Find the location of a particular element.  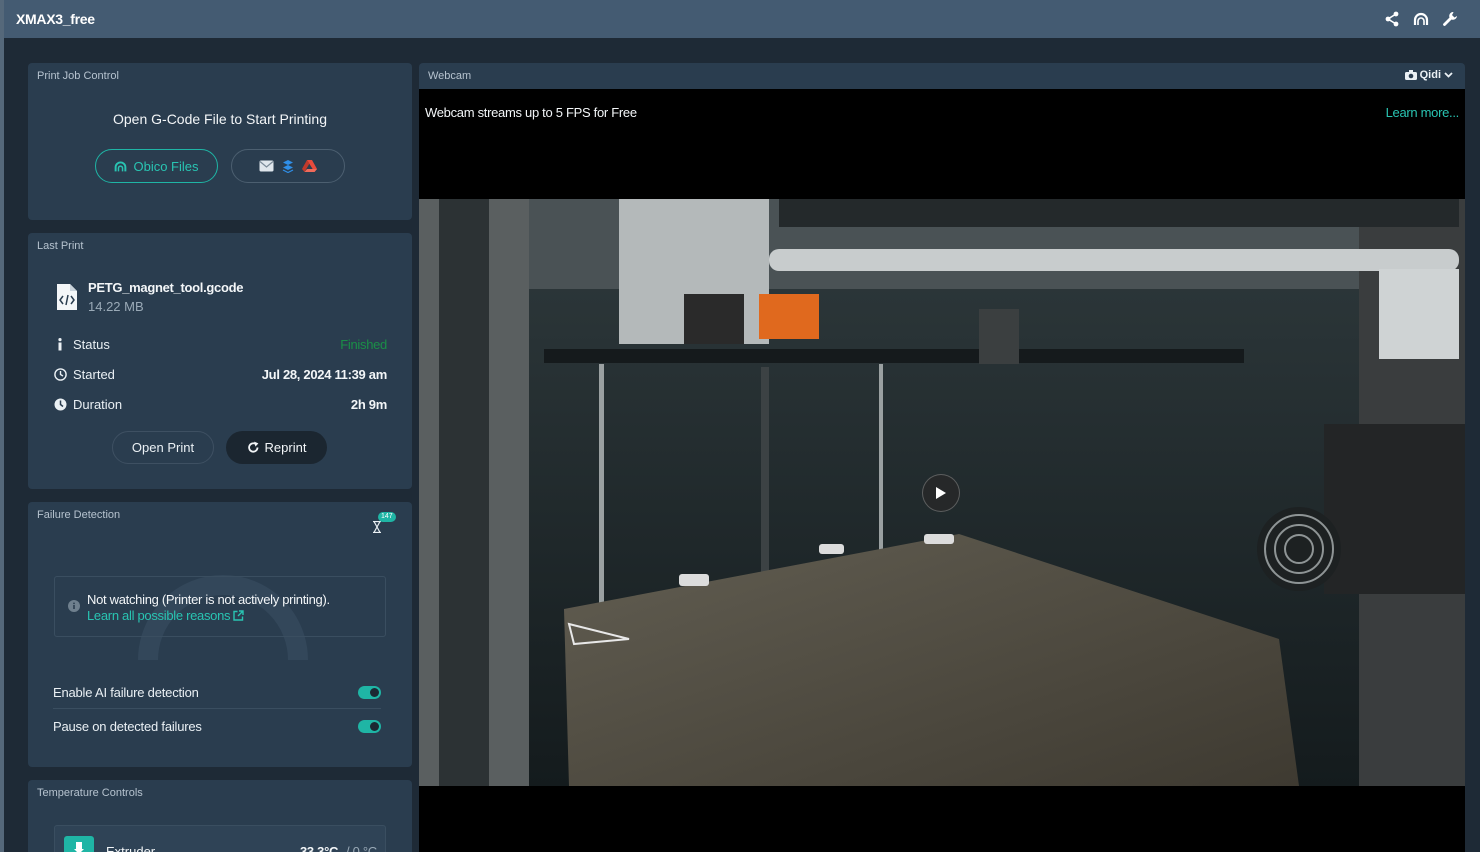

fps-notice: Webcam streams up to 5 FPS for Free is located at coordinates (531, 112).